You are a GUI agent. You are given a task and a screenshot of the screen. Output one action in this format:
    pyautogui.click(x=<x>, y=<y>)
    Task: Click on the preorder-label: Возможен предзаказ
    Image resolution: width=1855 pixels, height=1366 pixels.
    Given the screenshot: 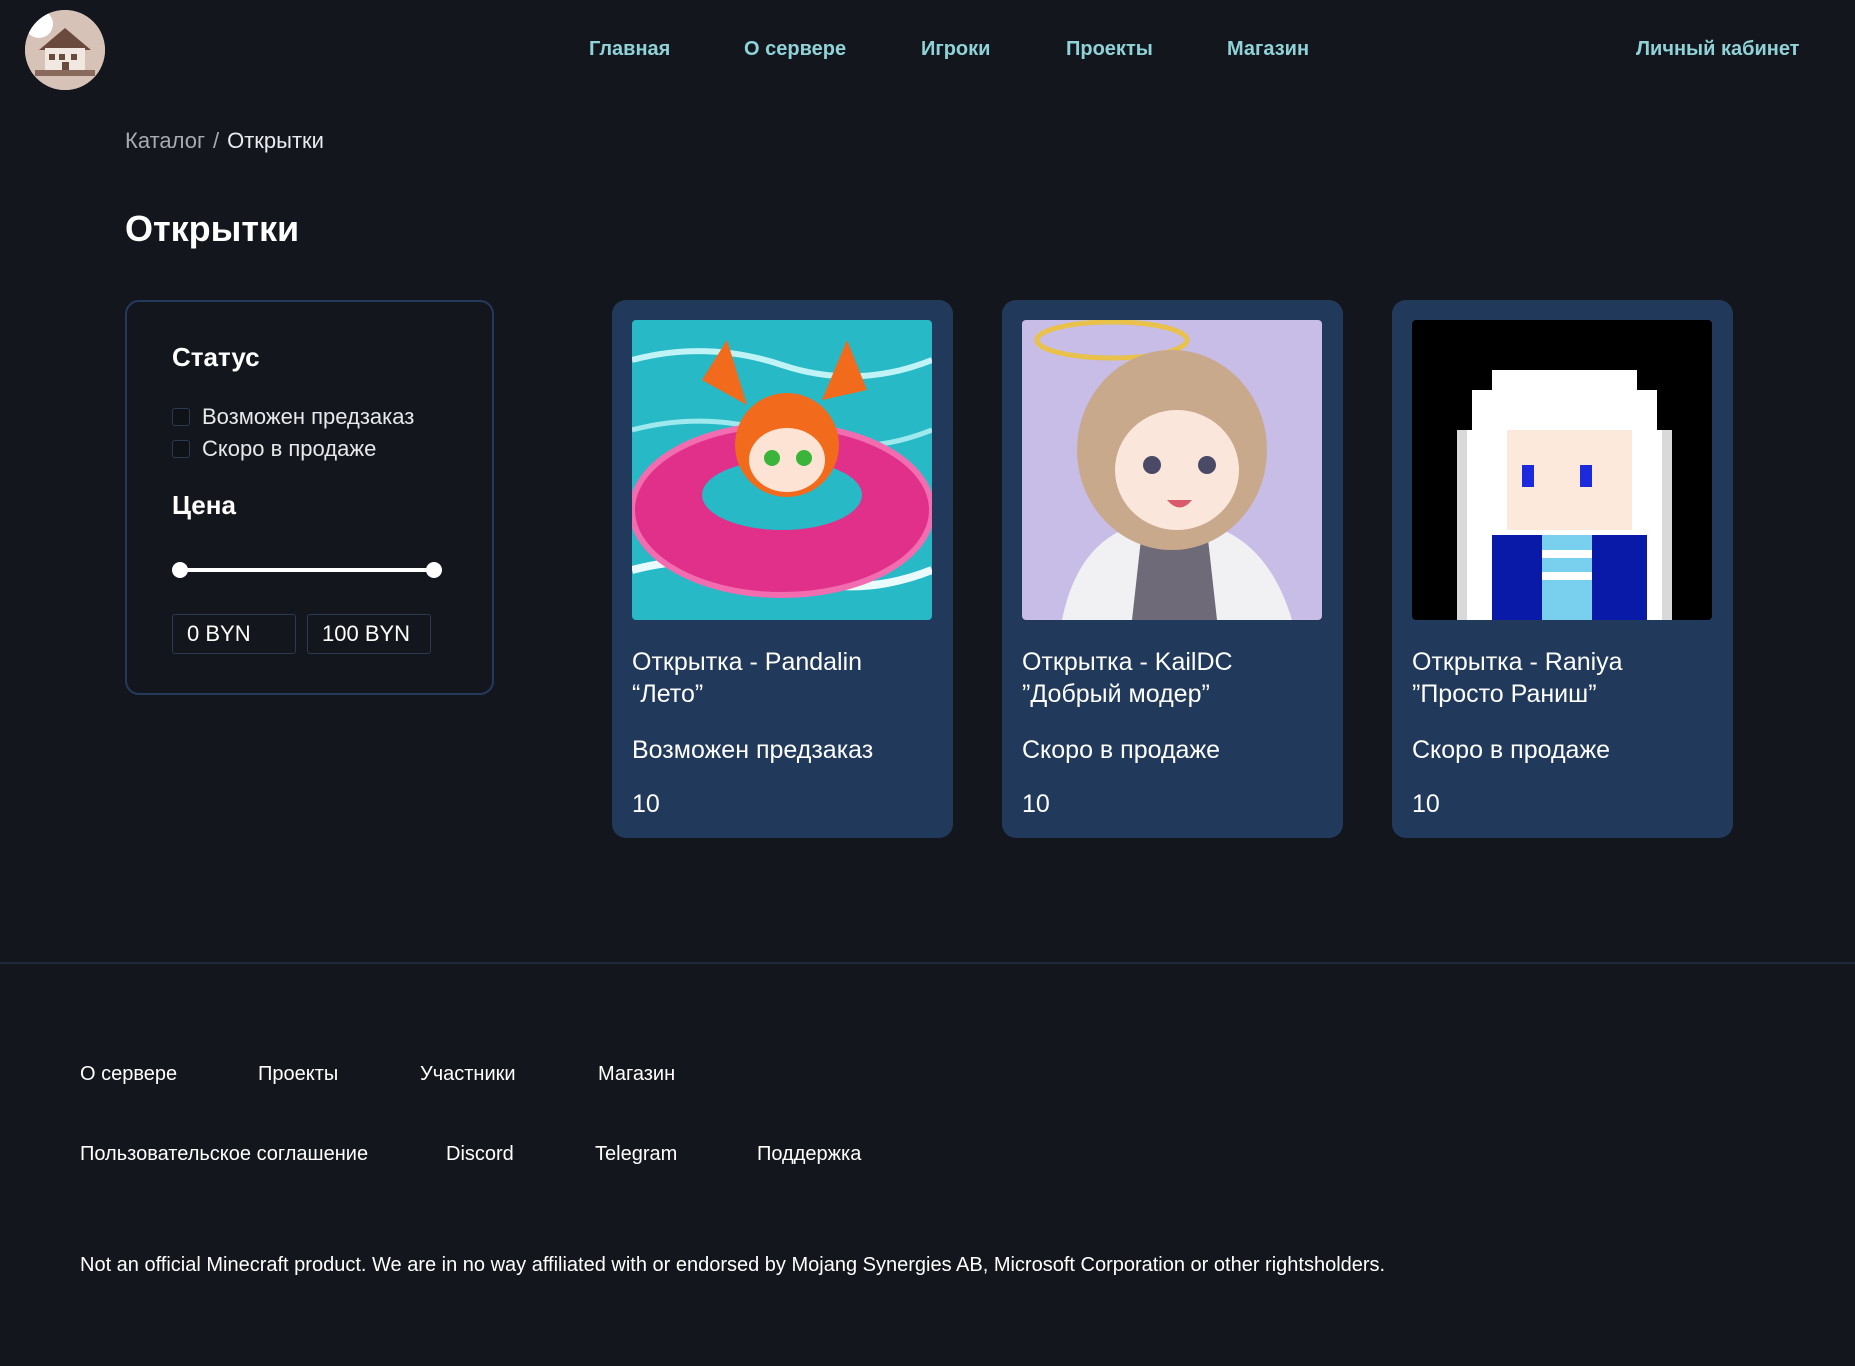 What is the action you would take?
    pyautogui.click(x=308, y=416)
    